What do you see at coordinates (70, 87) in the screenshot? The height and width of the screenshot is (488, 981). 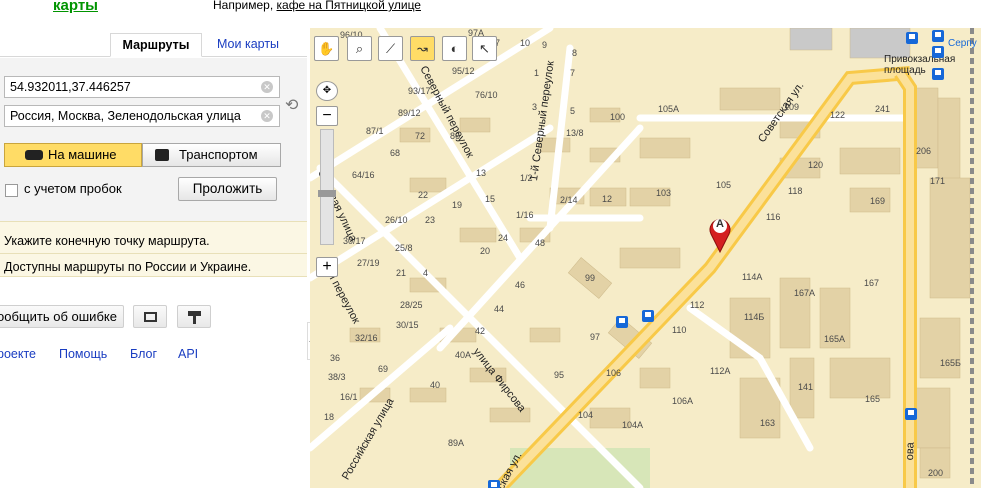 I see `route-from-value: 54.932011,37.446257` at bounding box center [70, 87].